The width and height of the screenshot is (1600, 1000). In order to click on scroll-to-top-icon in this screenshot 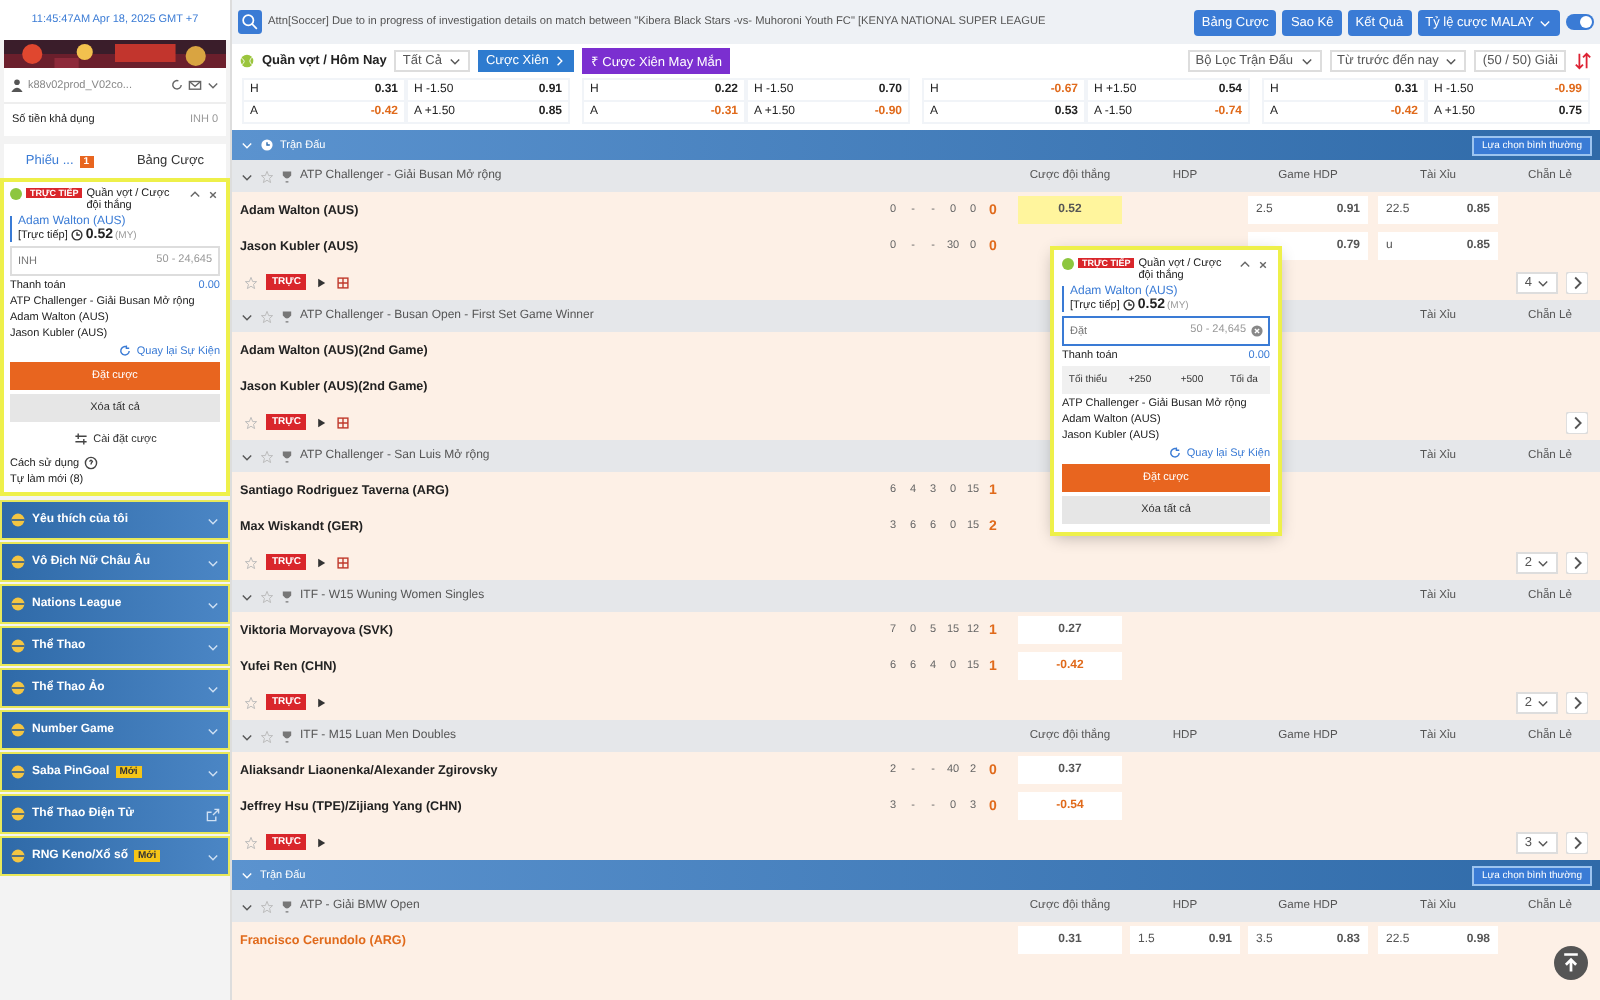, I will do `click(1571, 963)`.